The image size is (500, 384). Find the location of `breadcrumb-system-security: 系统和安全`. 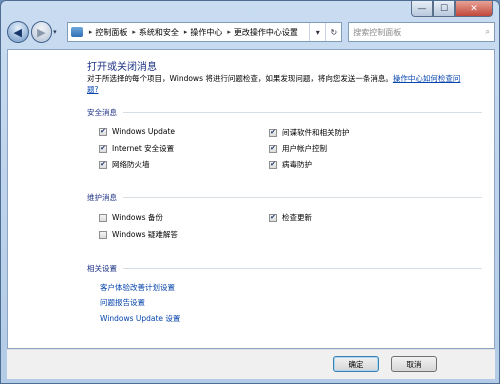

breadcrumb-system-security: 系统和安全 is located at coordinates (159, 32).